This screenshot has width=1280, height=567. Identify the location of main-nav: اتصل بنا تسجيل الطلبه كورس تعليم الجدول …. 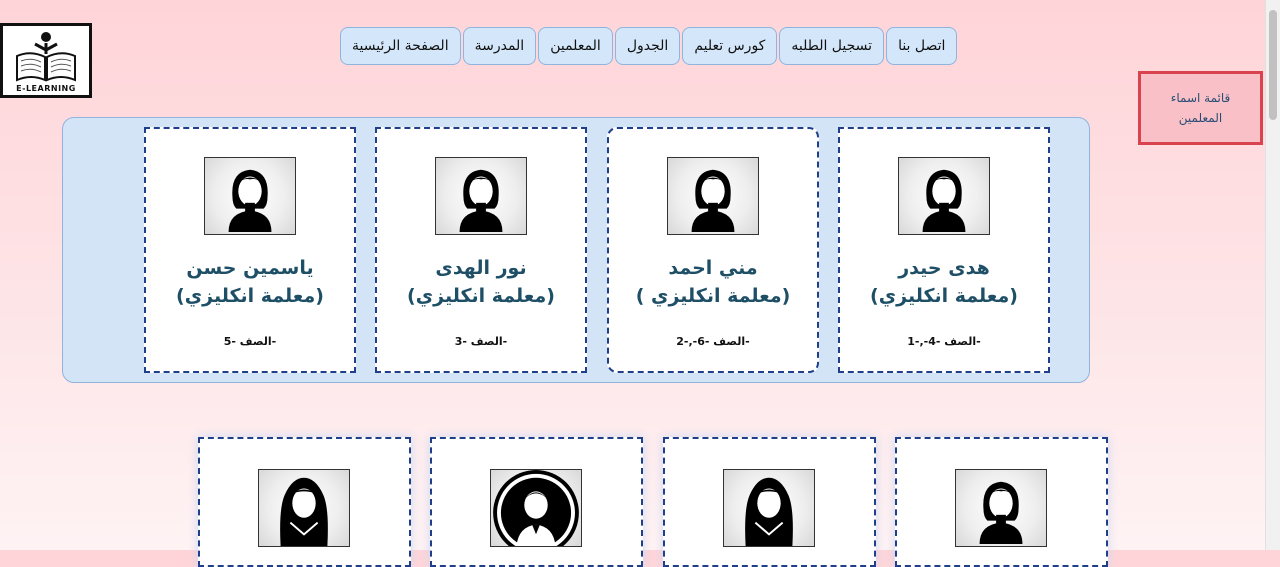
(648, 46).